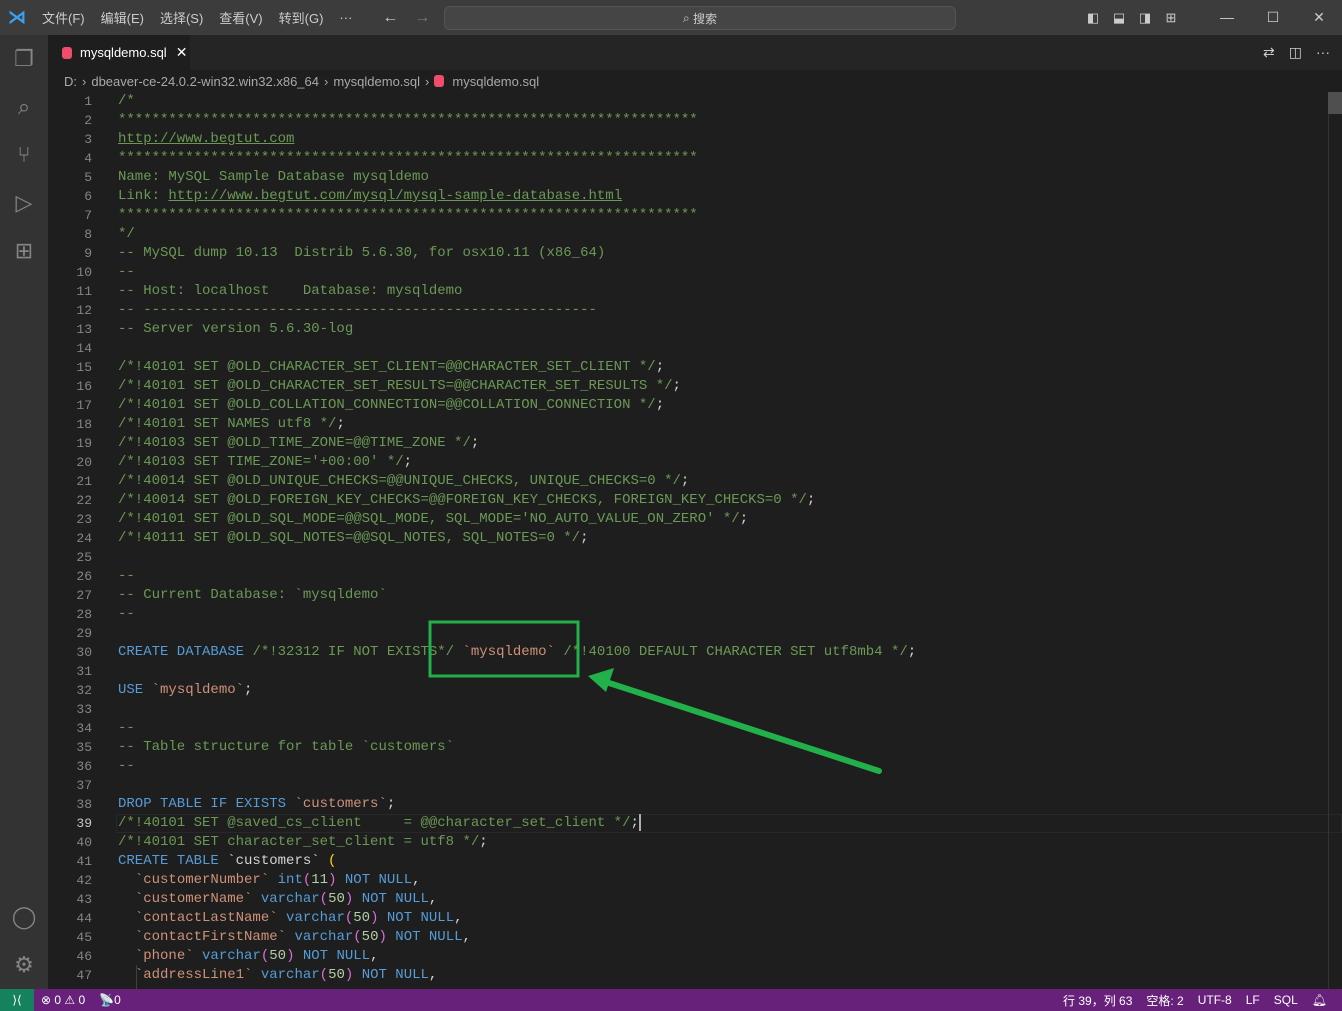  I want to click on toggle-secondary-sidebar-icon: ◨, so click(1145, 18).